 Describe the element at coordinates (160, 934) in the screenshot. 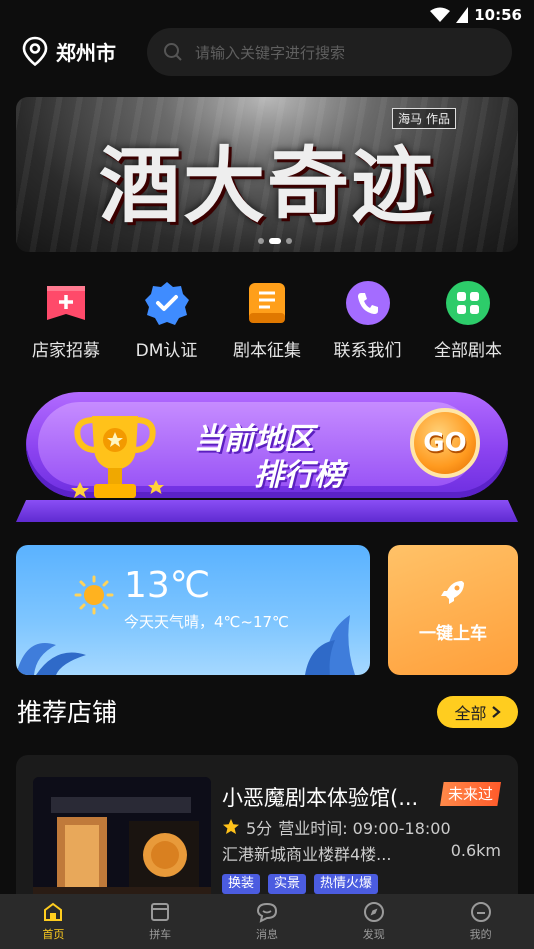

I see `tab-label: 拼车` at that location.